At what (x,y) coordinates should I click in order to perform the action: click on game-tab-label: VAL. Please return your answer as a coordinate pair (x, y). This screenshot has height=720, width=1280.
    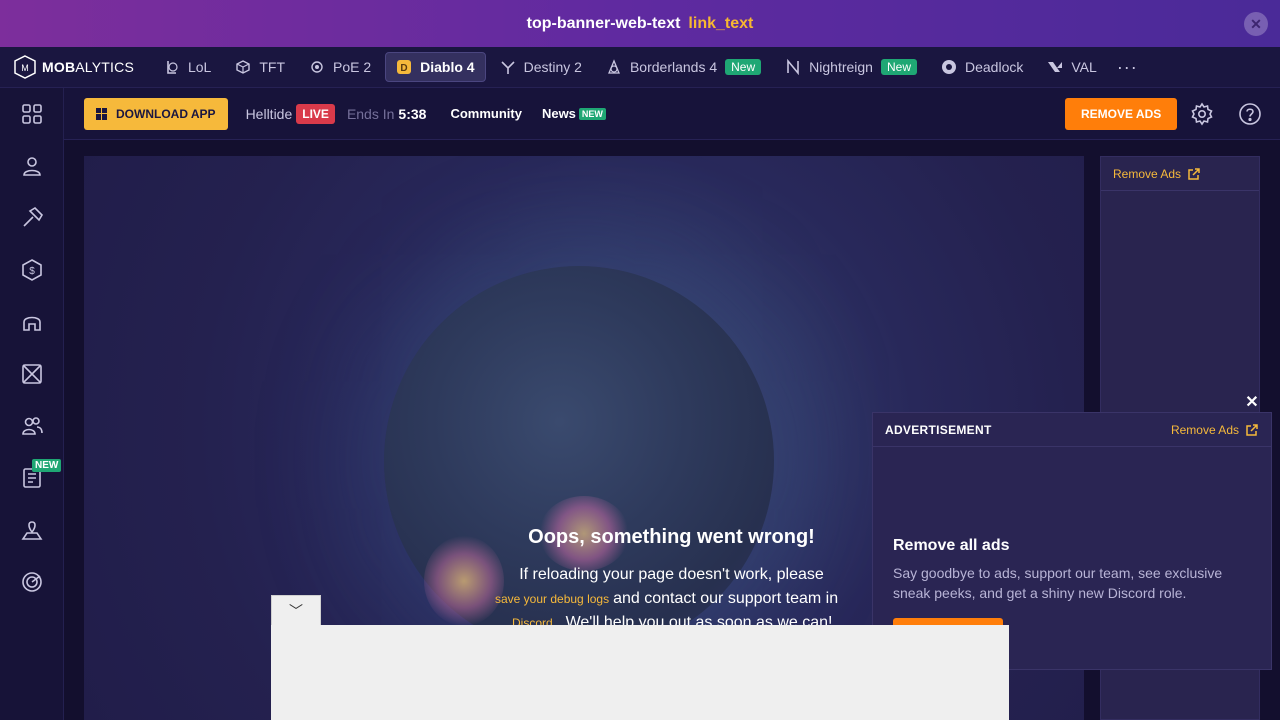
    Looking at the image, I should click on (1084, 67).